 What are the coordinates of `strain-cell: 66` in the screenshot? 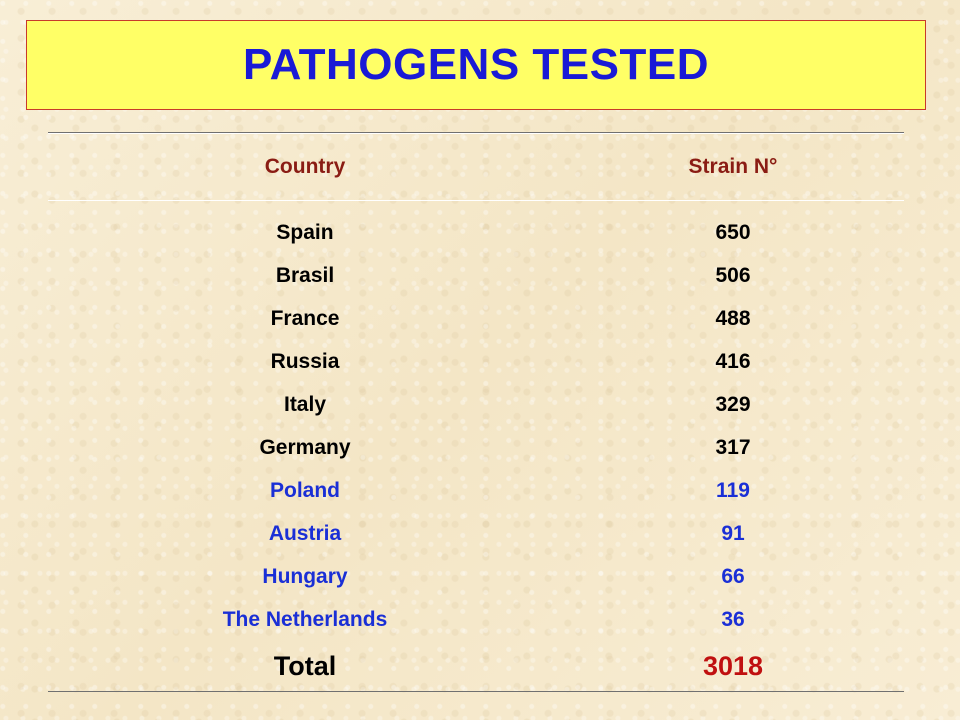 It's located at (733, 576).